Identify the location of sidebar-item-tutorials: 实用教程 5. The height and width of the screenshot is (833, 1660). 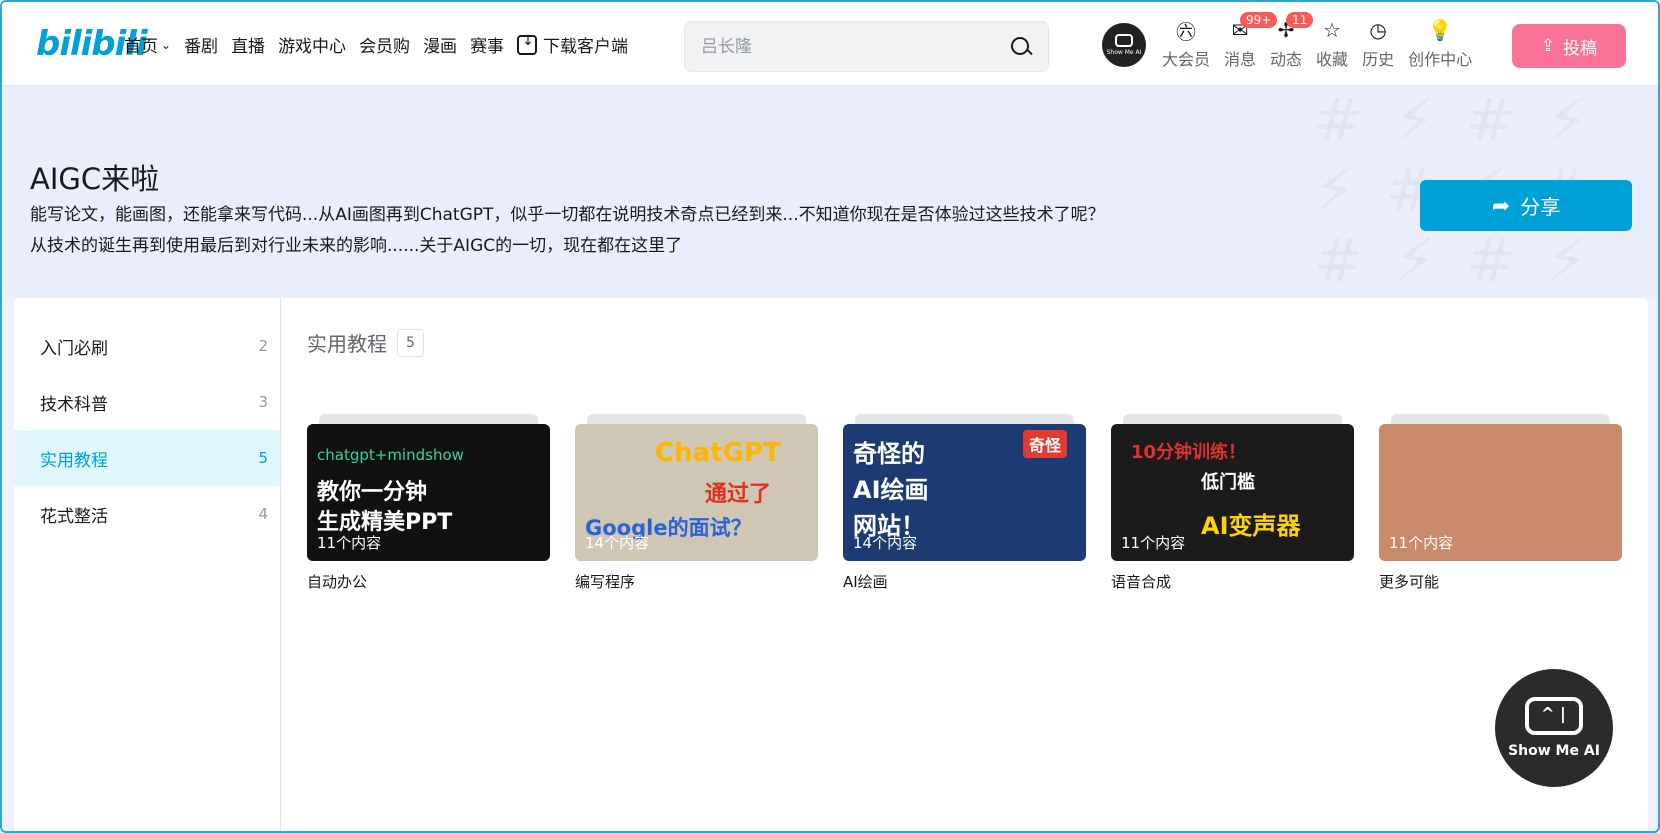
(147, 458).